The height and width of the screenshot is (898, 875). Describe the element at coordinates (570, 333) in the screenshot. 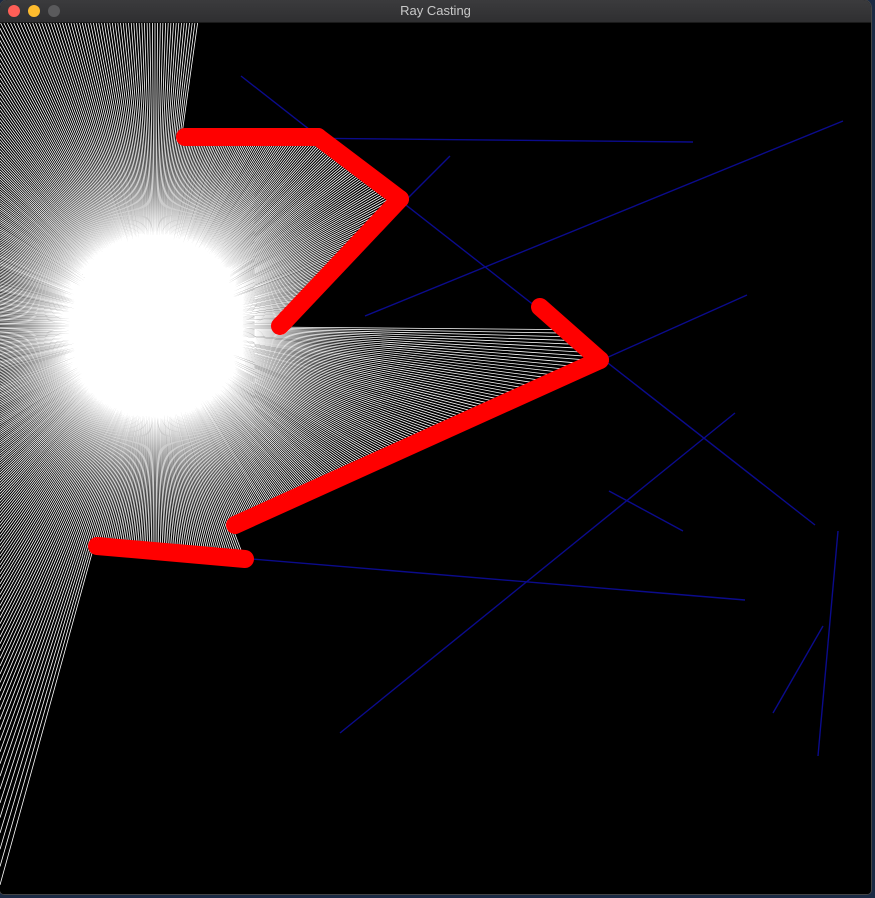

I see `hit-highlight` at that location.